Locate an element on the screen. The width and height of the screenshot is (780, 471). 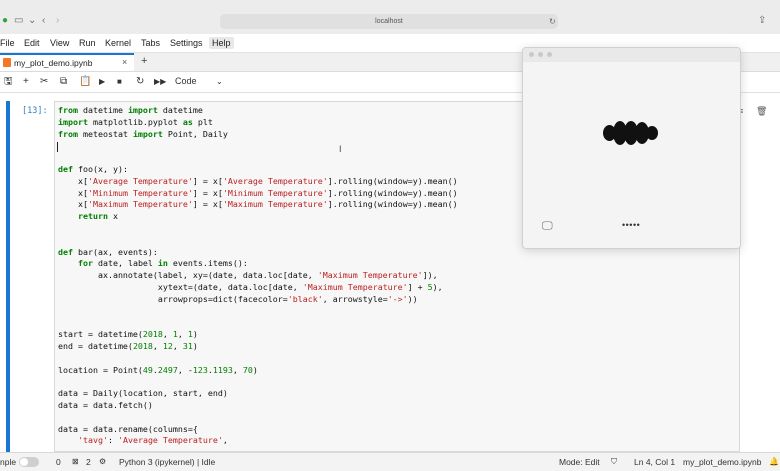
editor-mode: Mode: Edit is located at coordinates (579, 462).